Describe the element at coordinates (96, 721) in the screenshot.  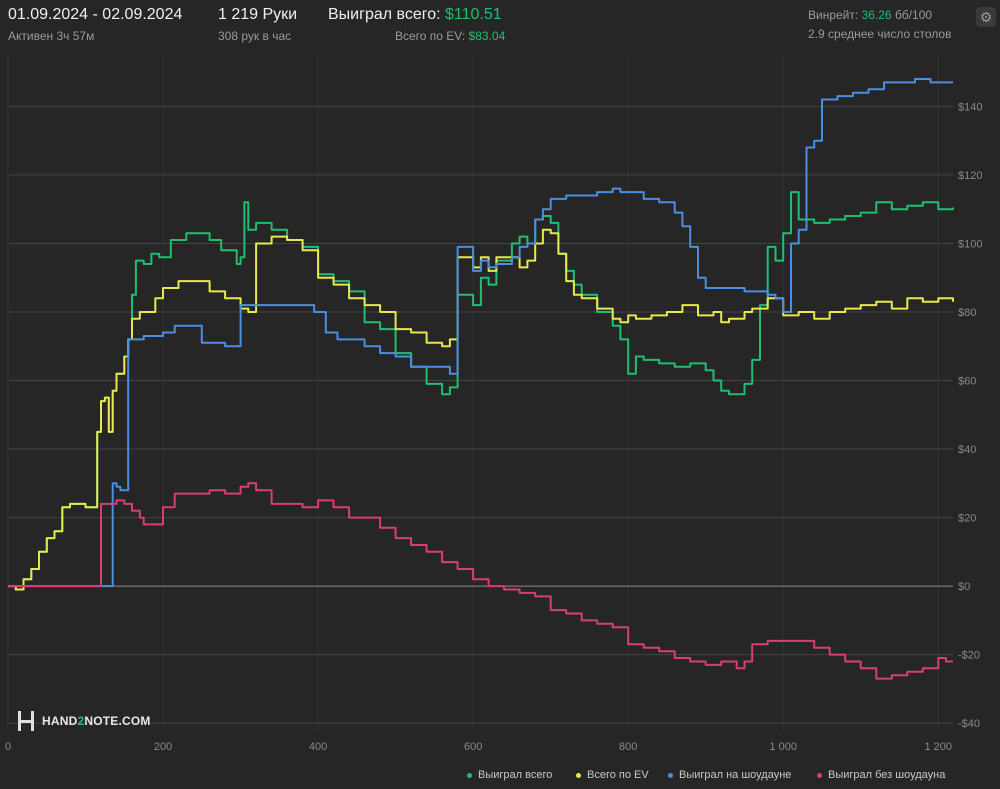
I see `logo-text: HAND2NOTE.COM` at that location.